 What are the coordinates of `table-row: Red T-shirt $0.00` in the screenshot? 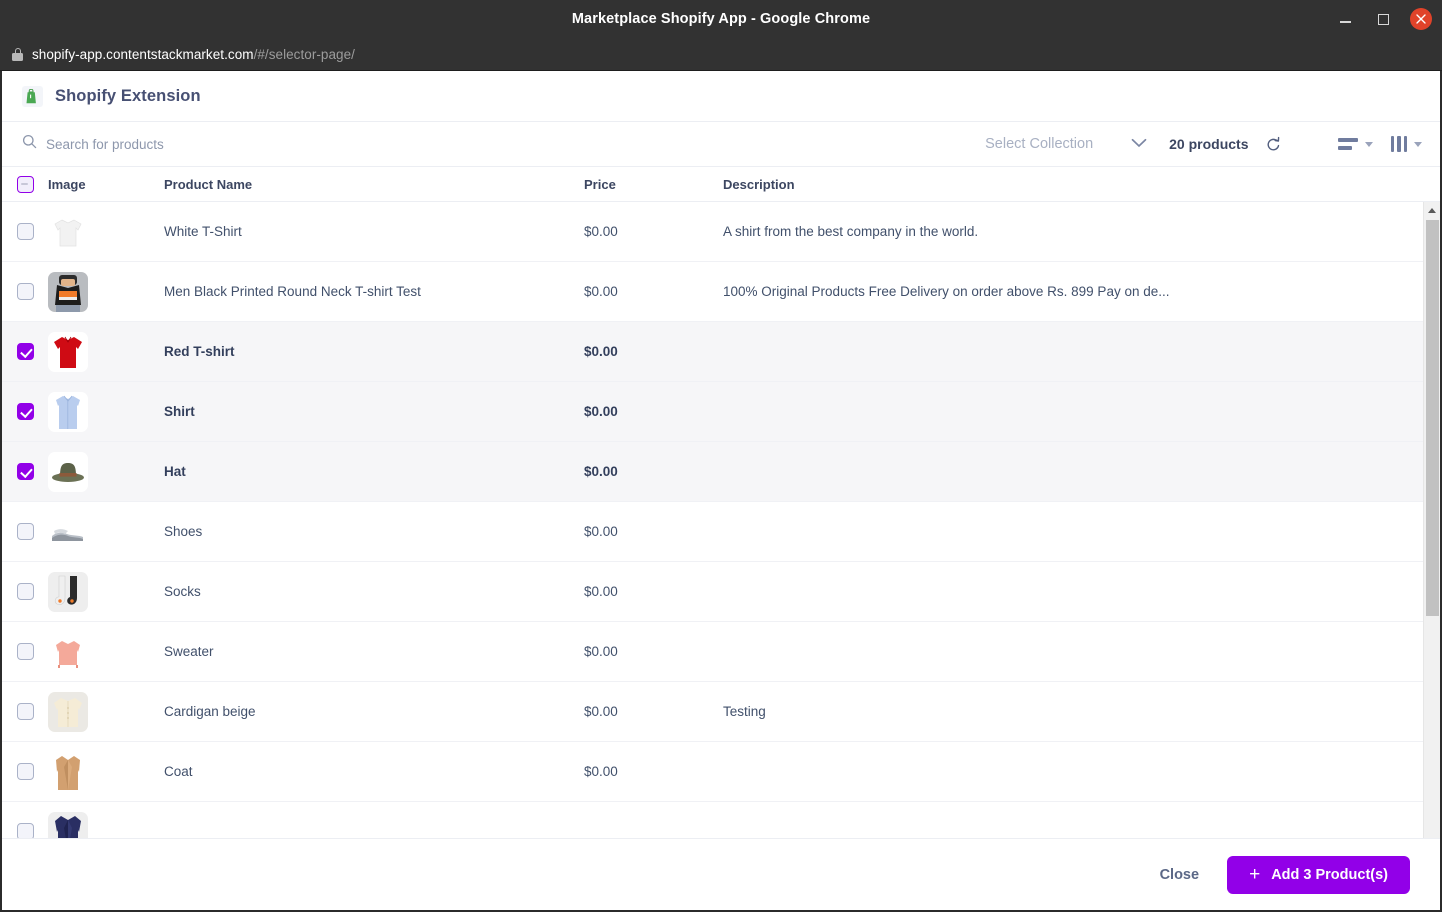 It's located at (712, 352).